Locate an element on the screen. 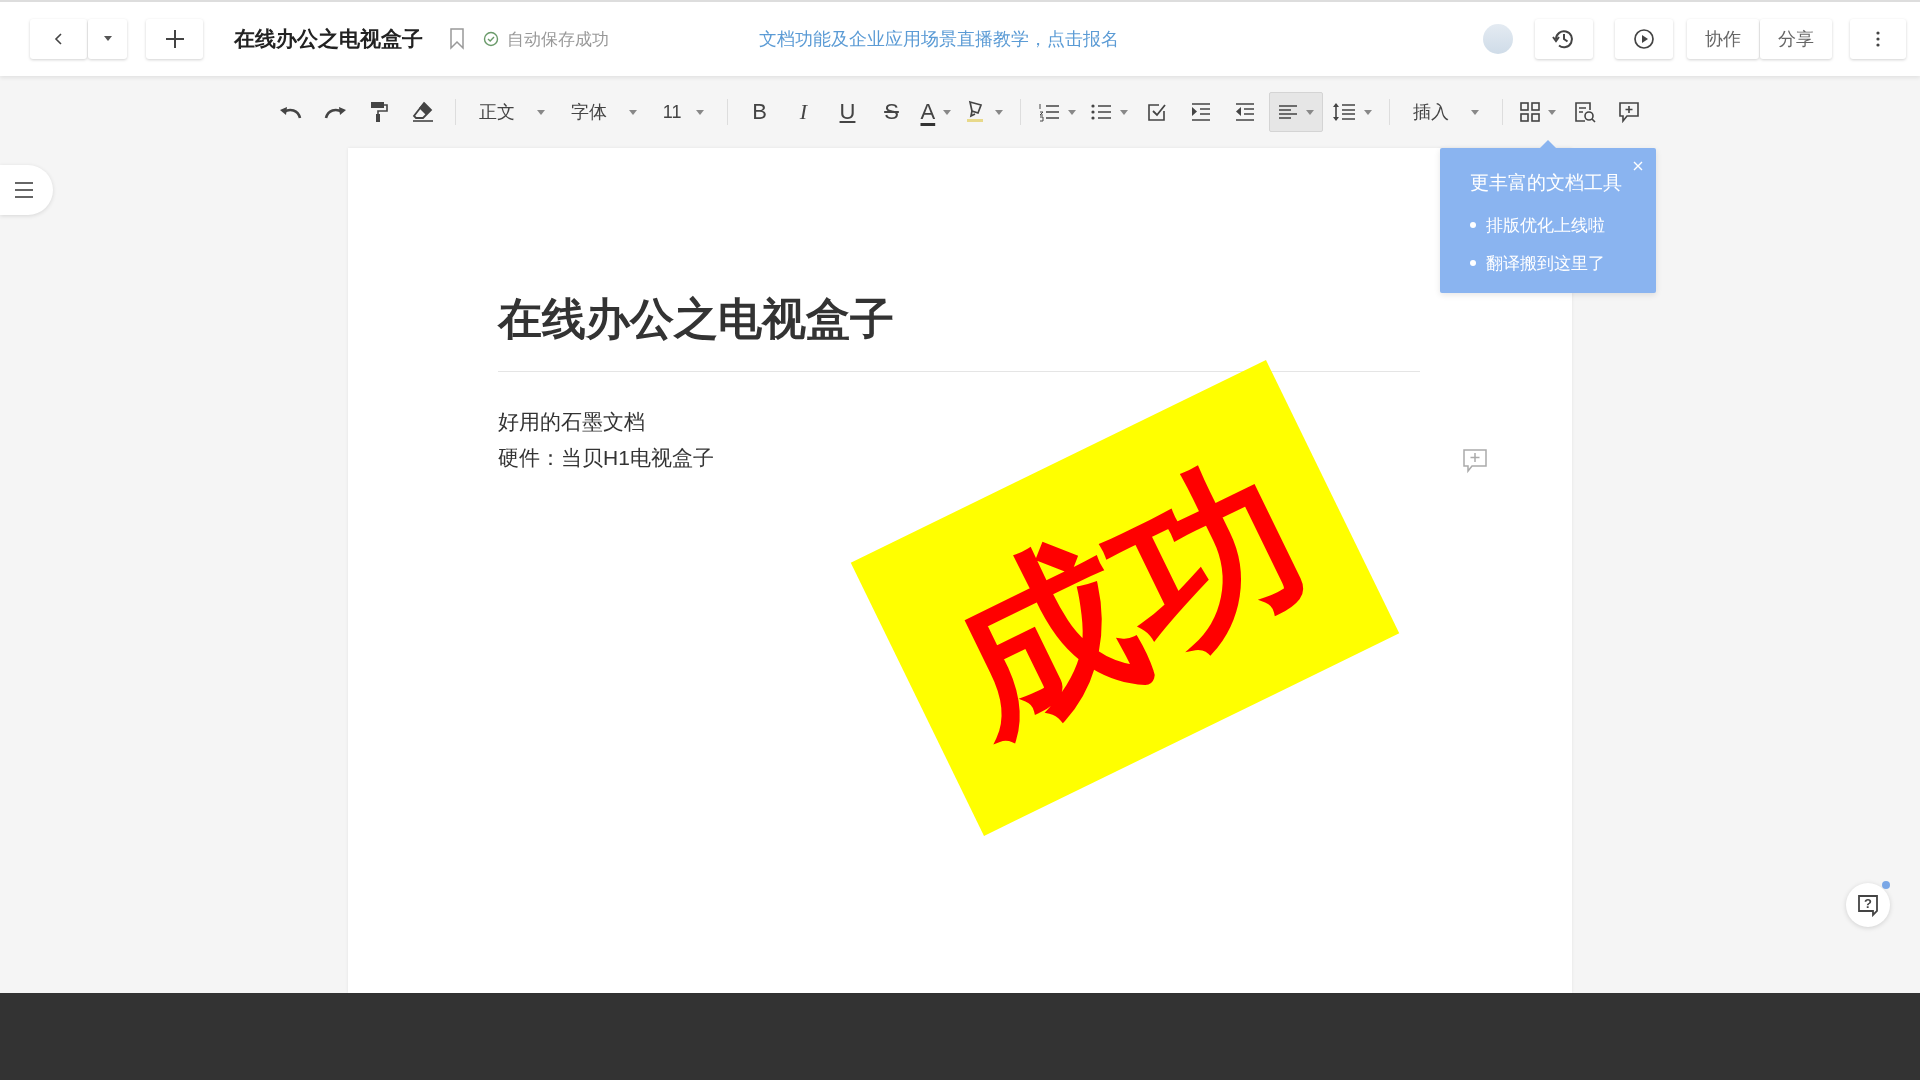 This screenshot has width=1920, height=1080. help-button: ? is located at coordinates (1868, 905).